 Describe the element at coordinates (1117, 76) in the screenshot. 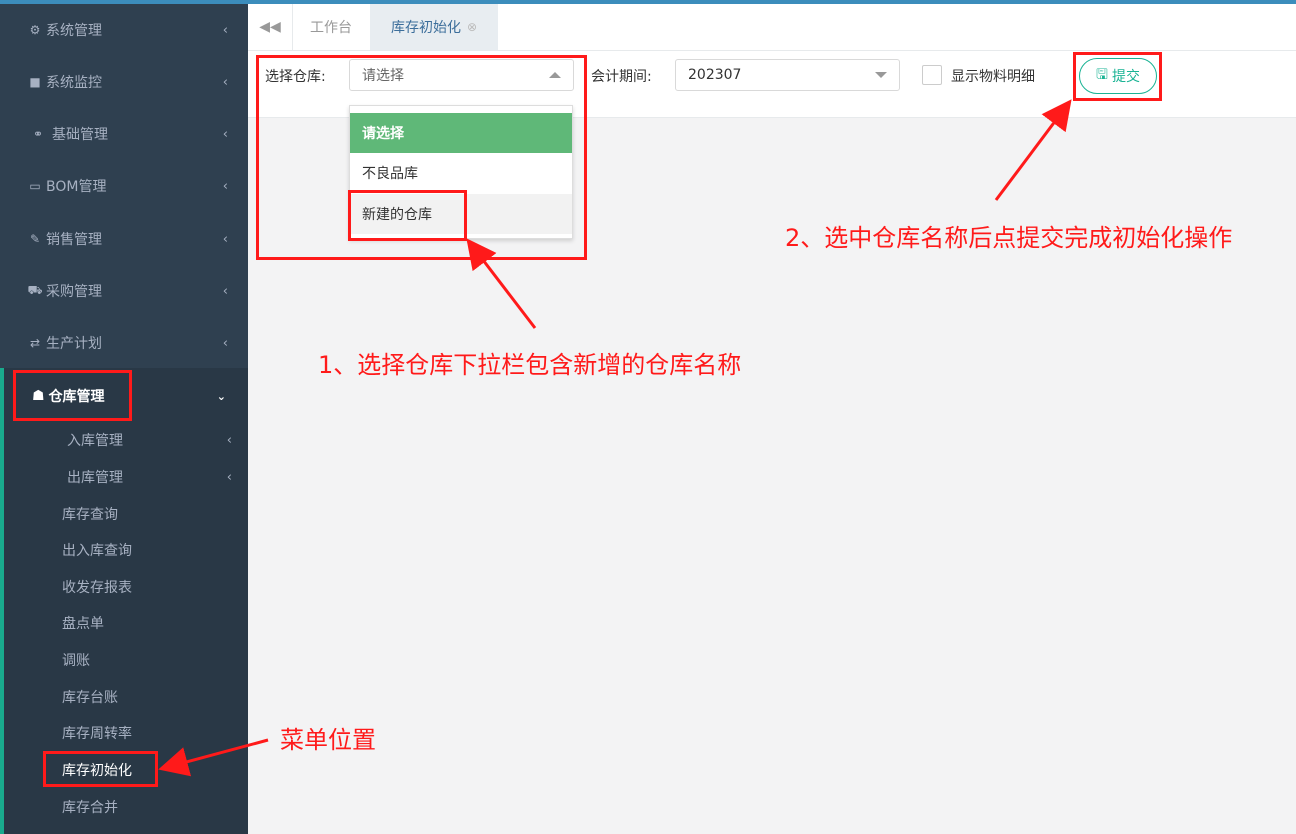

I see `annotation-box-submit` at that location.